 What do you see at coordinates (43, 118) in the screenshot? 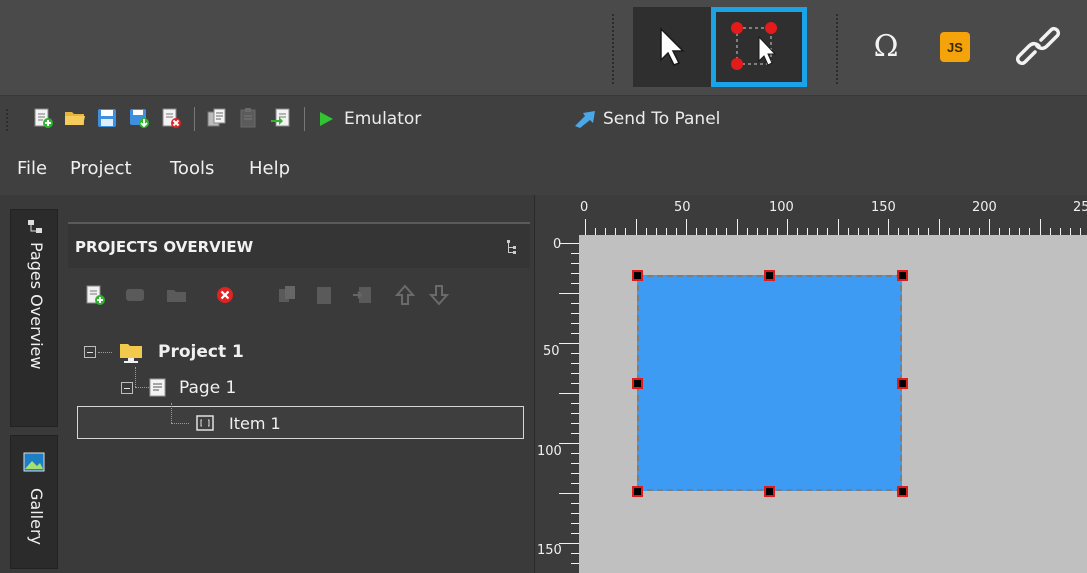
I see `new-project-button` at bounding box center [43, 118].